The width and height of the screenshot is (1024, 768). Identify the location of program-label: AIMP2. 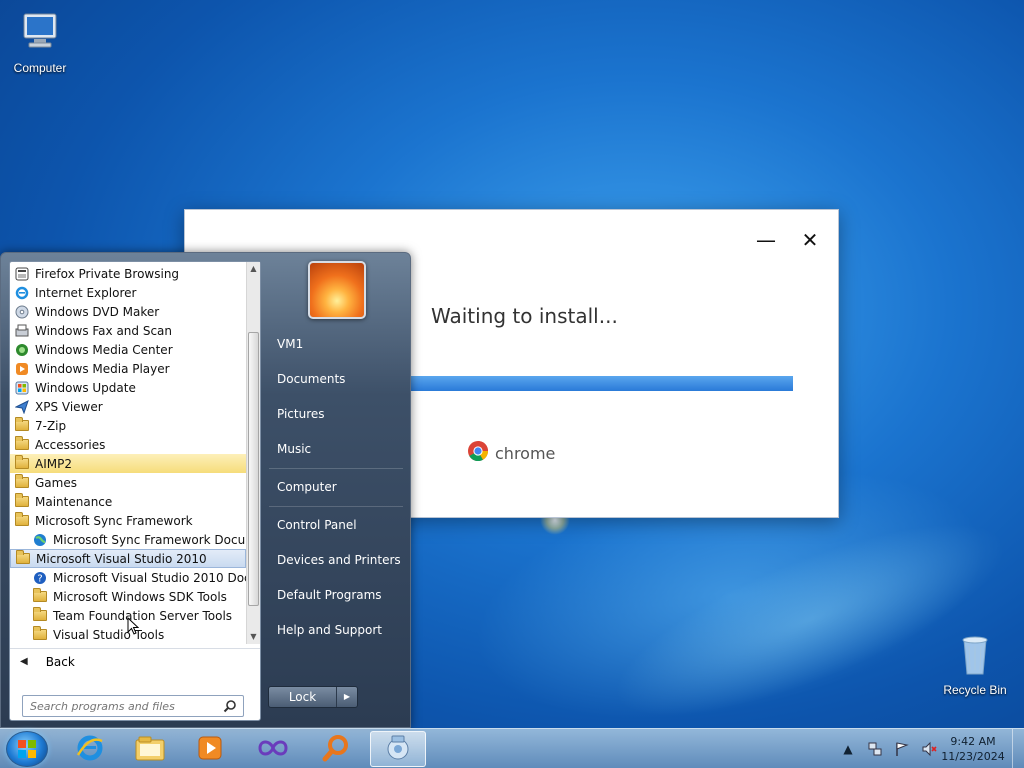
(53, 463).